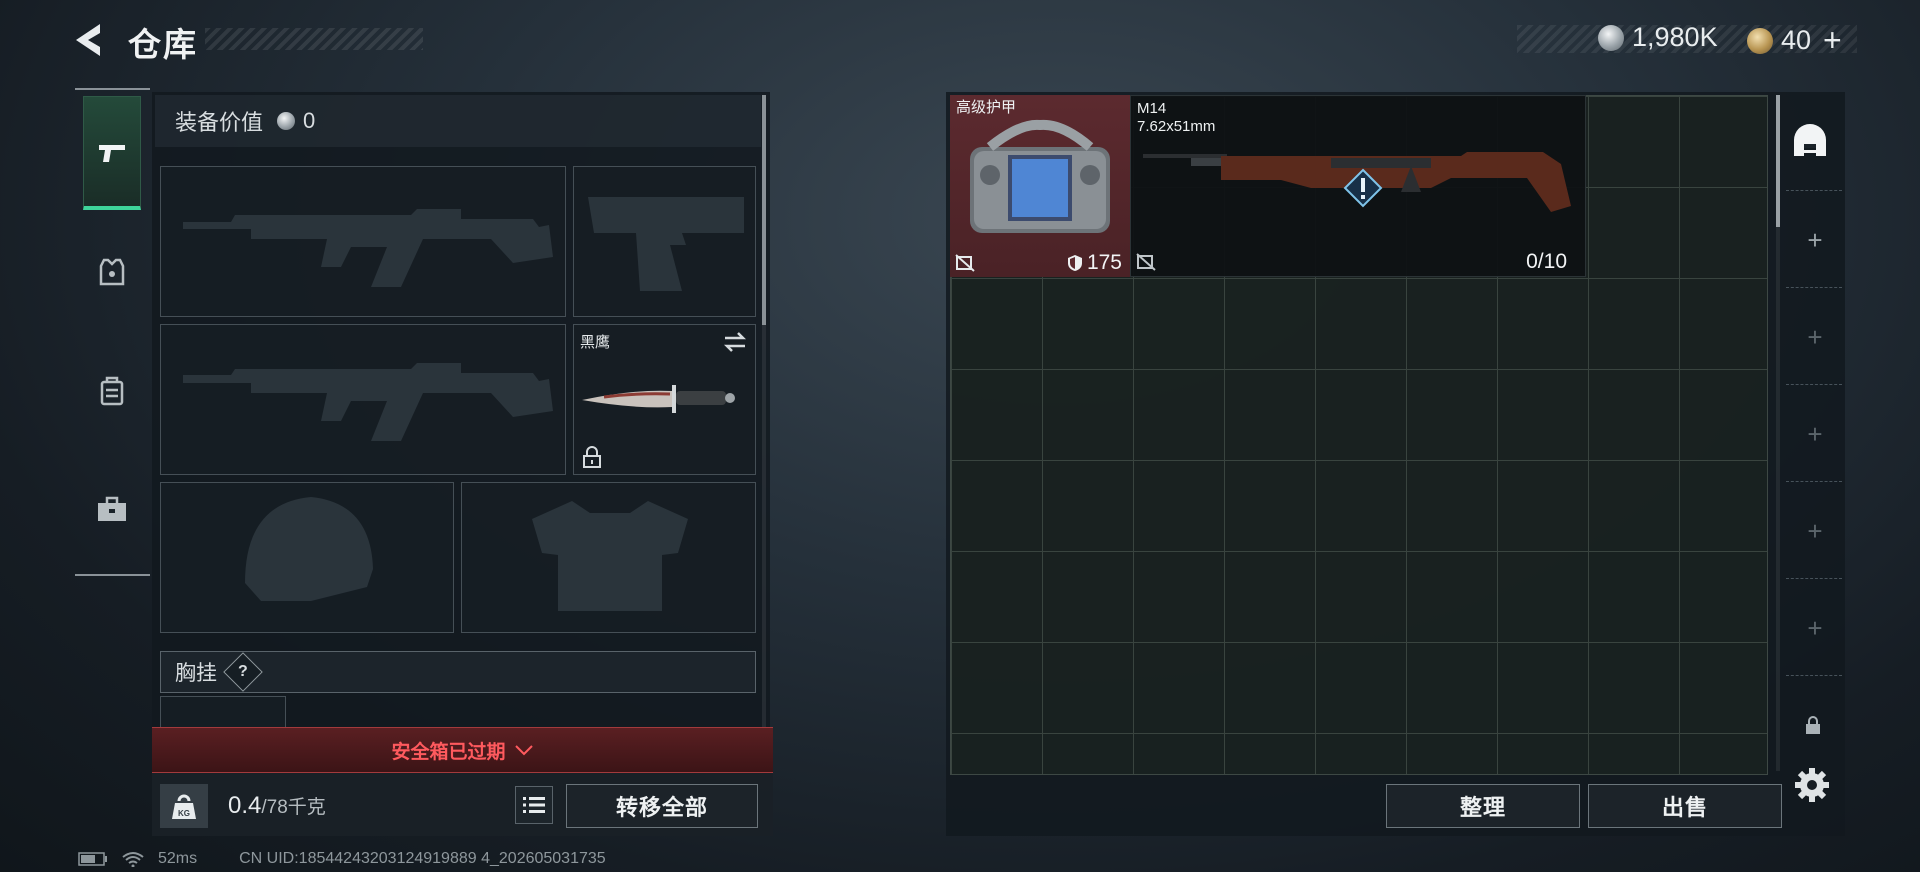 This screenshot has height=872, width=1920. I want to click on gold-amount: 40, so click(1796, 40).